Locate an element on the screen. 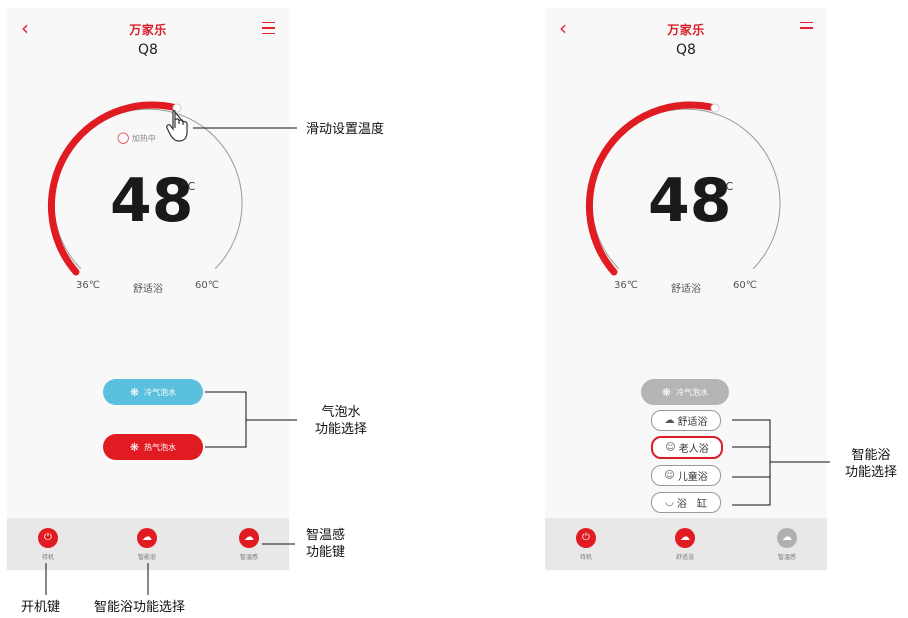 The image size is (908, 618). annotation-line: 智温感 is located at coordinates (326, 535).